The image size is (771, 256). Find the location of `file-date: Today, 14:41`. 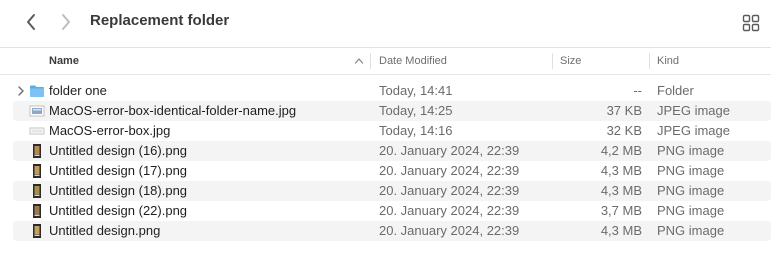

file-date: Today, 14:41 is located at coordinates (416, 90).